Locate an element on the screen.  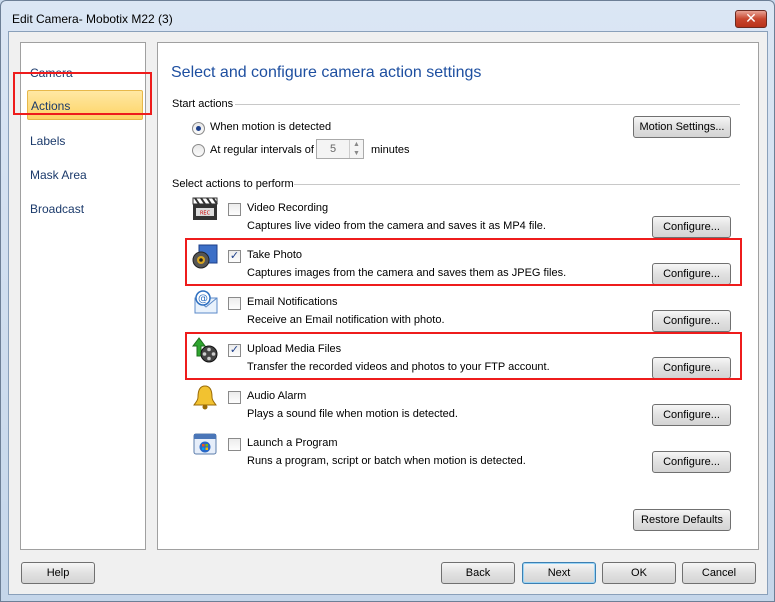
actions-group-label: Select actions to perform is located at coordinates (233, 184).